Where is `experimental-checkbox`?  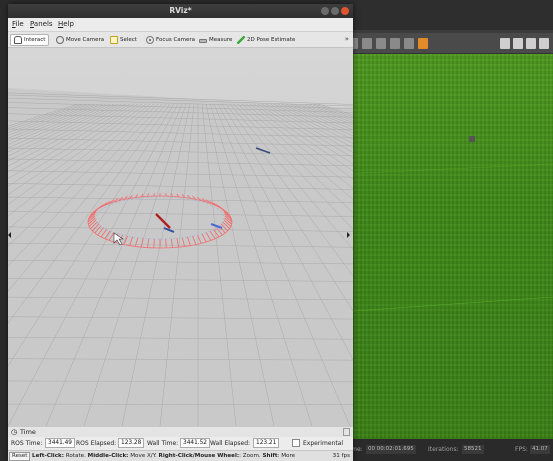 experimental-checkbox is located at coordinates (296, 443).